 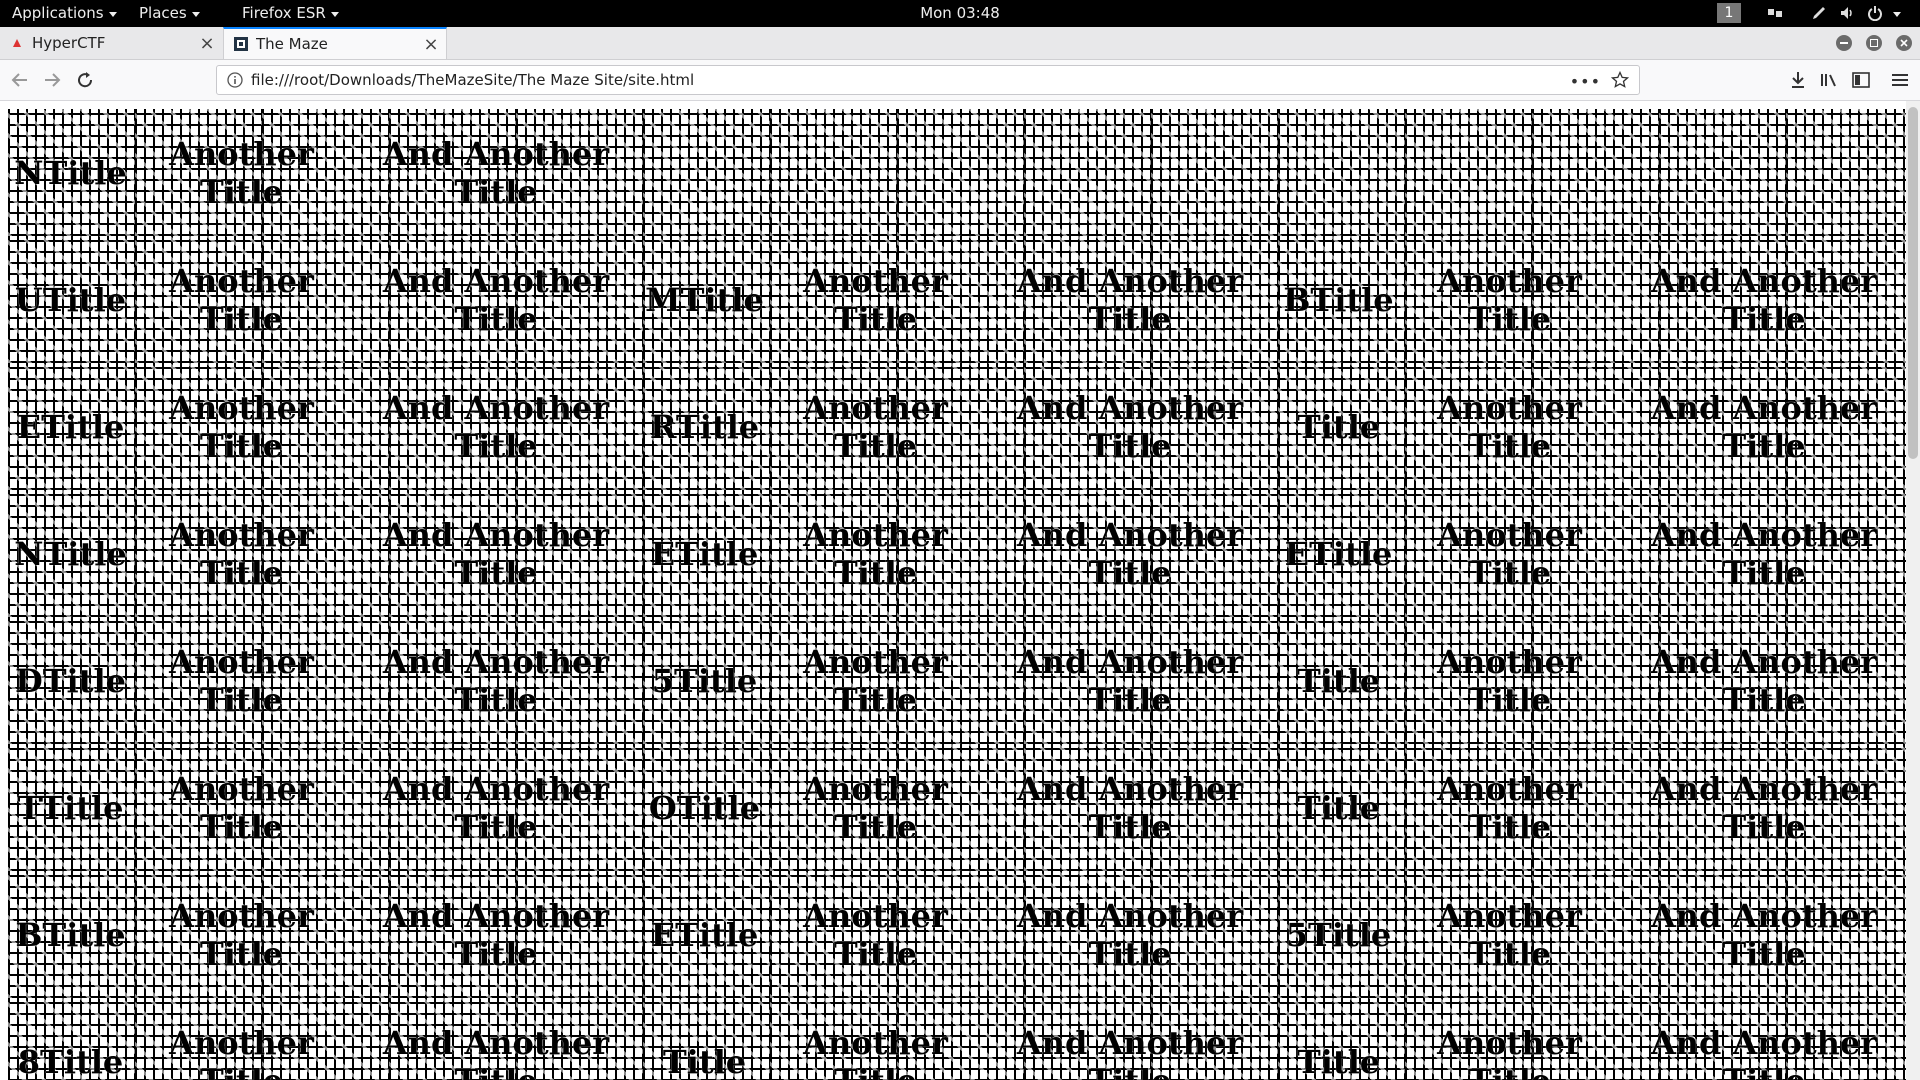 I want to click on tab-hyperctf: HyperCTF ×, so click(x=111, y=43).